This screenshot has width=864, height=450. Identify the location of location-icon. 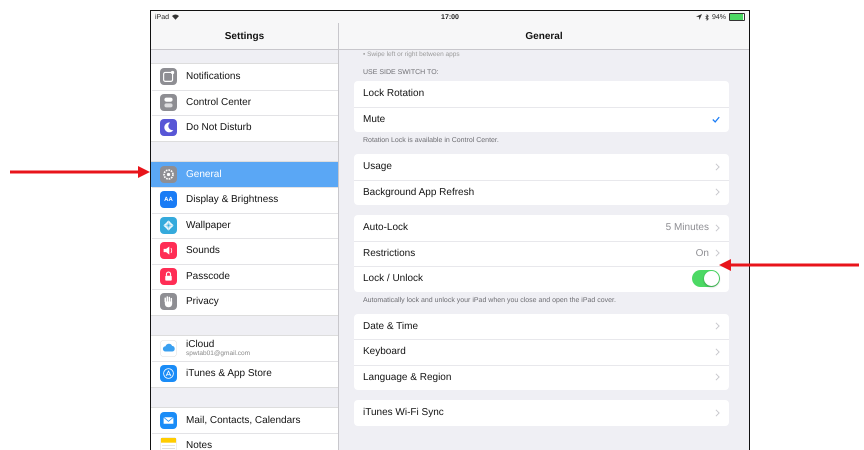
(699, 17).